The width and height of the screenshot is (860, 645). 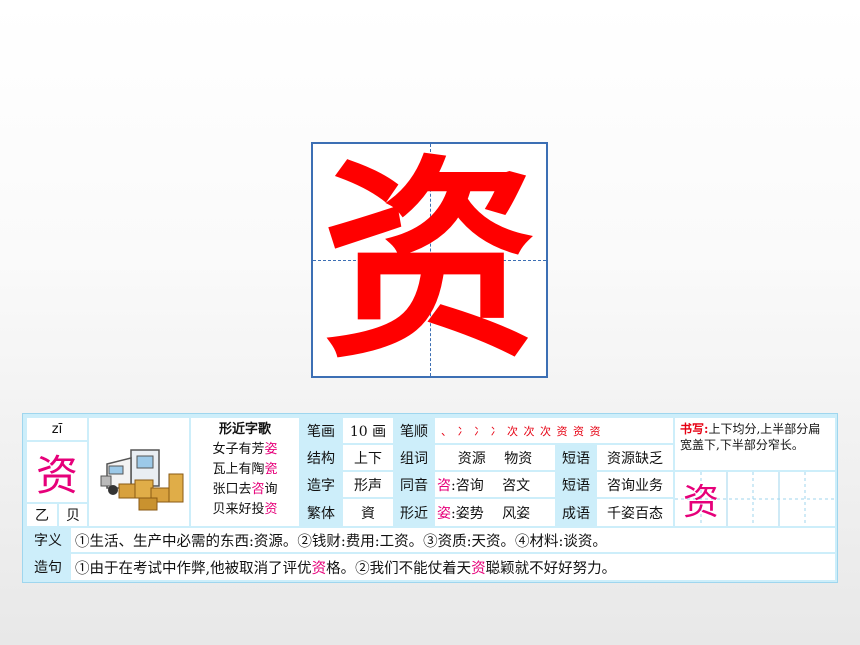 I want to click on rhyme-line: 张口去咨询, so click(x=245, y=490).